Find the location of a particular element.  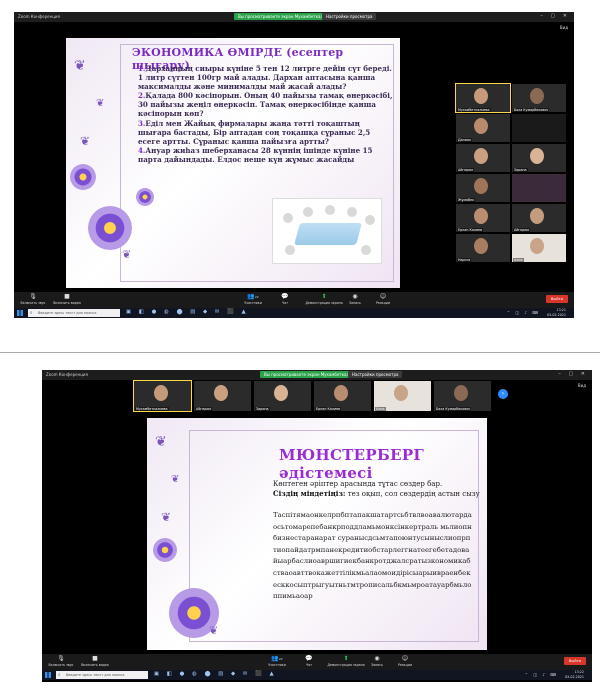

participant-tile: Наргиз is located at coordinates (483, 248).